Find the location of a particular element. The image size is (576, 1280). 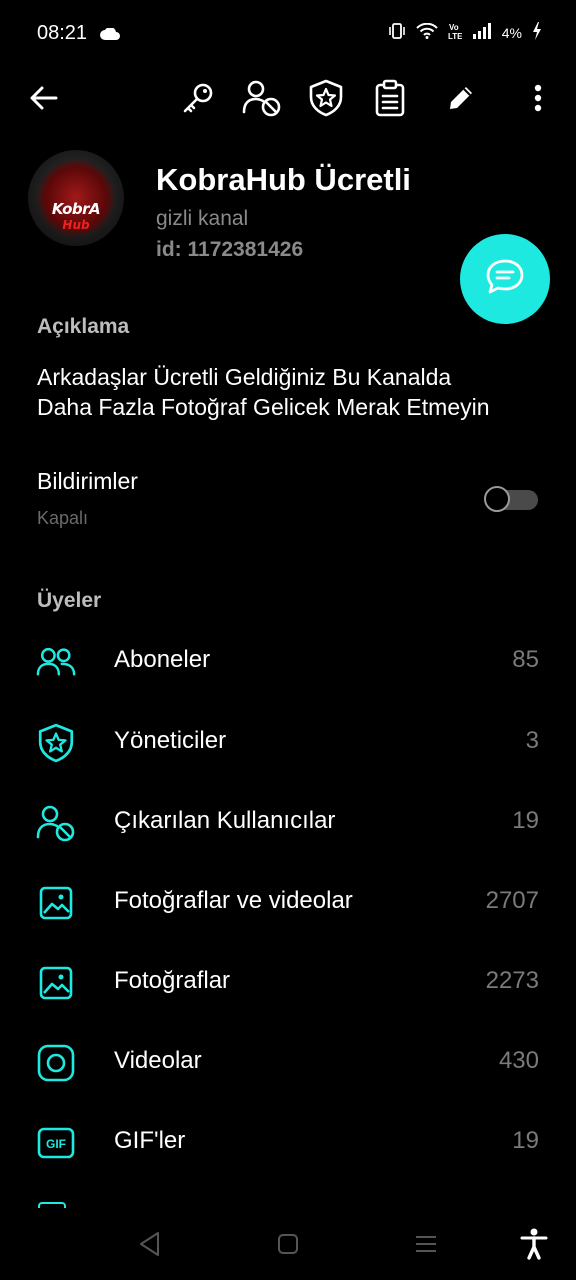

home-square-icon is located at coordinates (288, 1244).